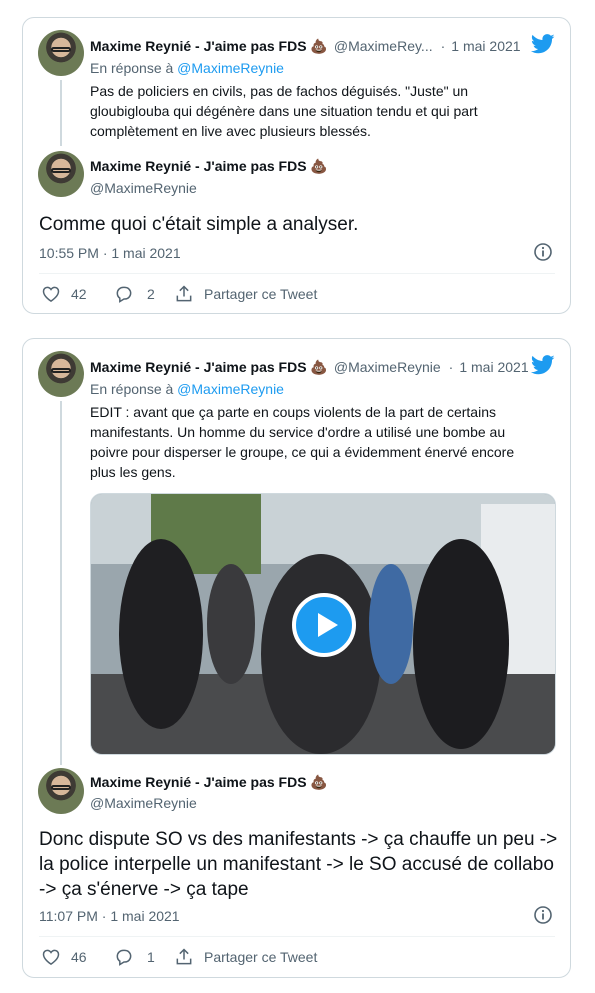 The image size is (595, 993). I want to click on like-count: 46, so click(79, 957).